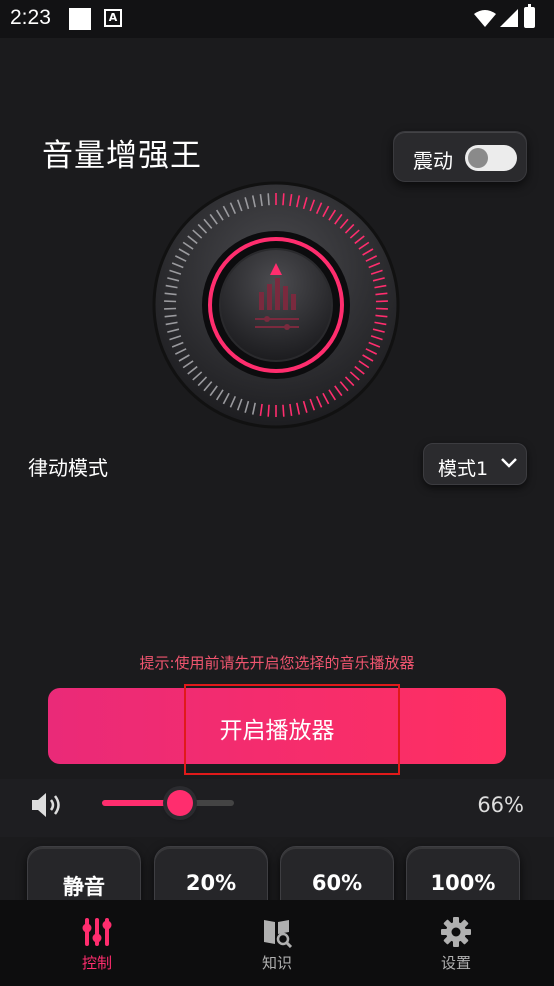 Image resolution: width=554 pixels, height=986 pixels. Describe the element at coordinates (30, 17) in the screenshot. I see `status-time: 2:23` at that location.